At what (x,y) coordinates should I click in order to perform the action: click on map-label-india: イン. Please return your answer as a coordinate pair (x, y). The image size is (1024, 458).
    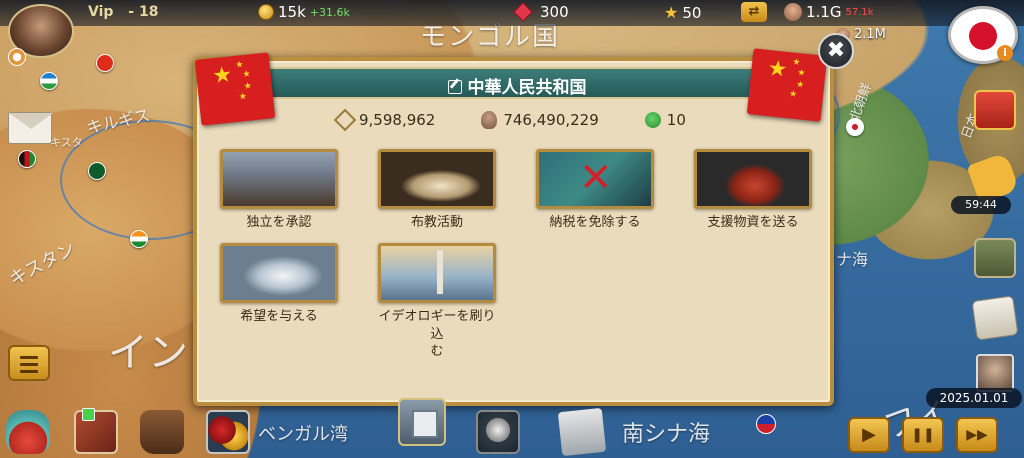
    Looking at the image, I should click on (148, 353).